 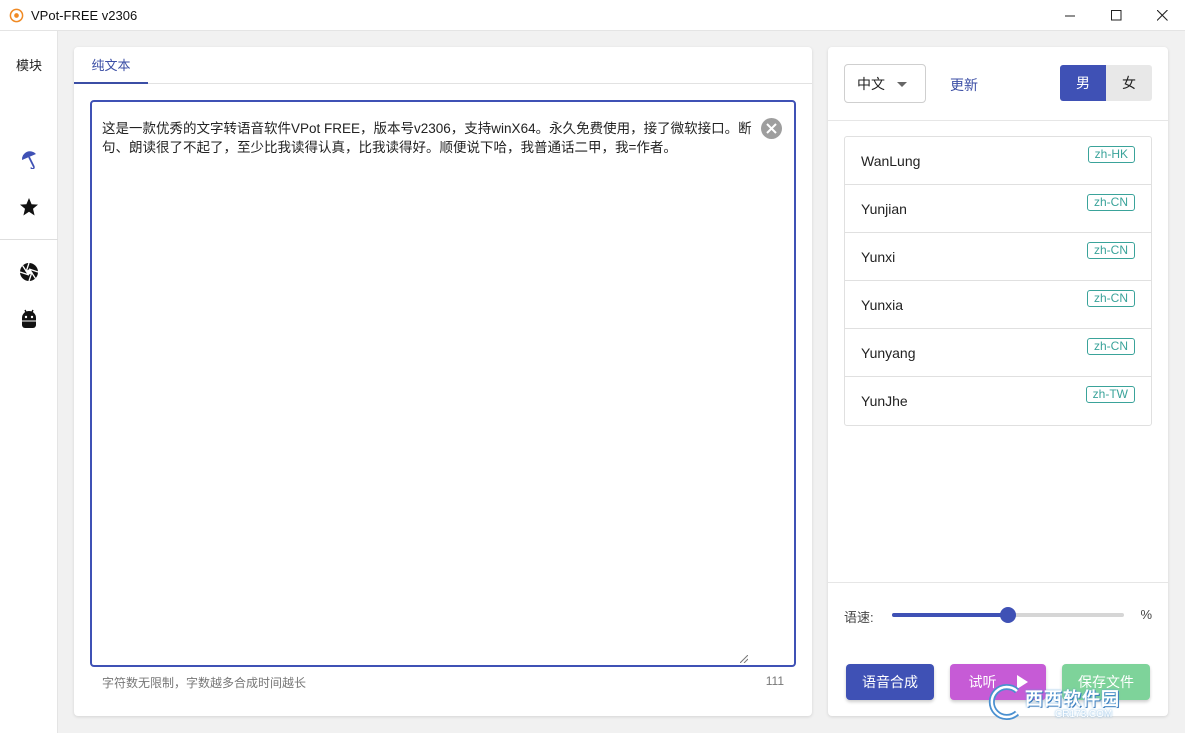 What do you see at coordinates (84, 15) in the screenshot?
I see `window-title: VPot-FREE v2306` at bounding box center [84, 15].